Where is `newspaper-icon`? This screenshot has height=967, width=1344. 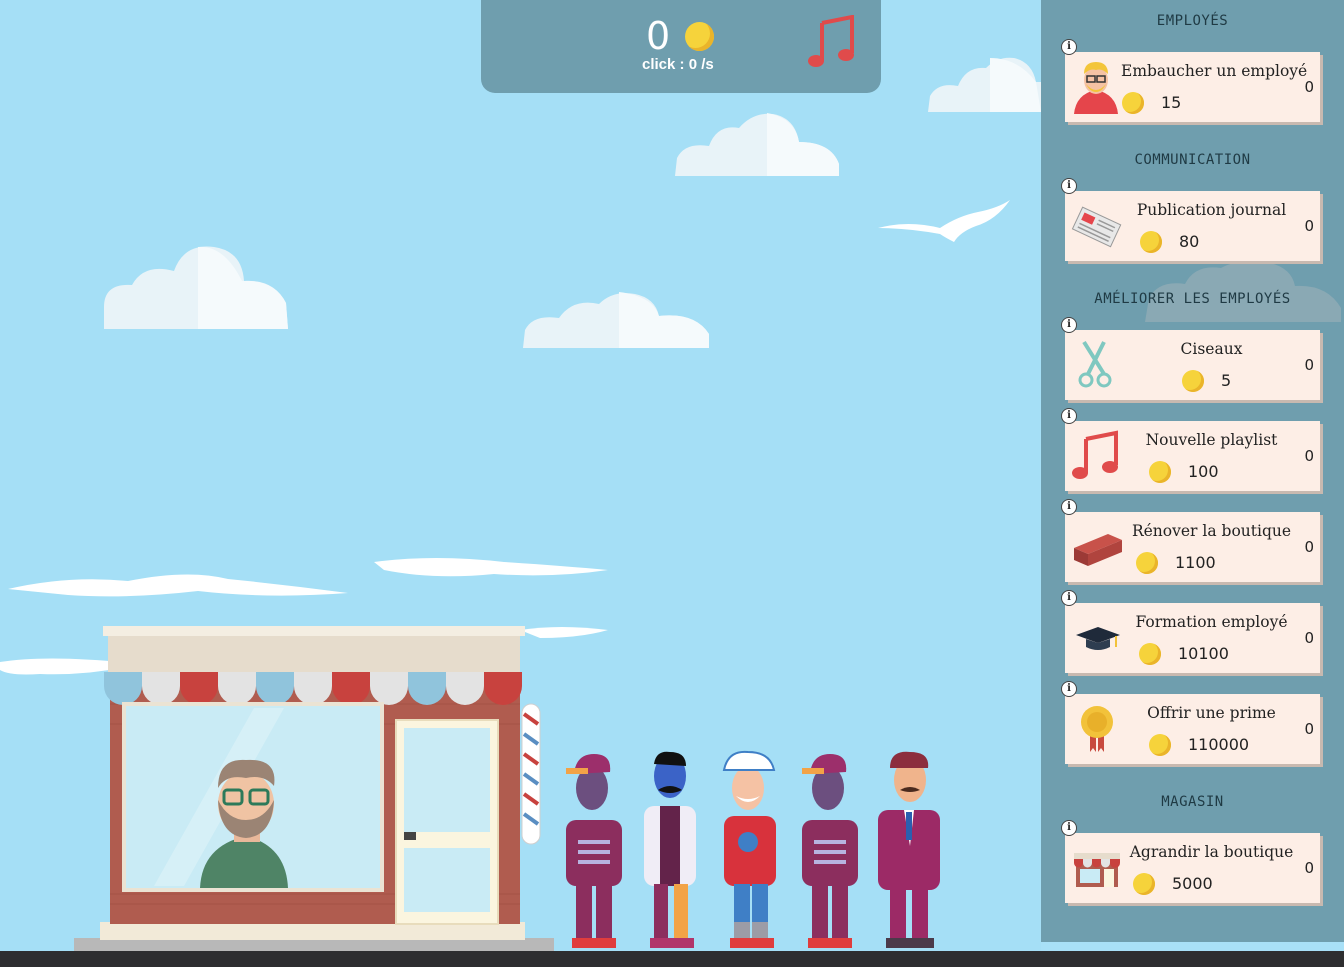
newspaper-icon is located at coordinates (1096, 227).